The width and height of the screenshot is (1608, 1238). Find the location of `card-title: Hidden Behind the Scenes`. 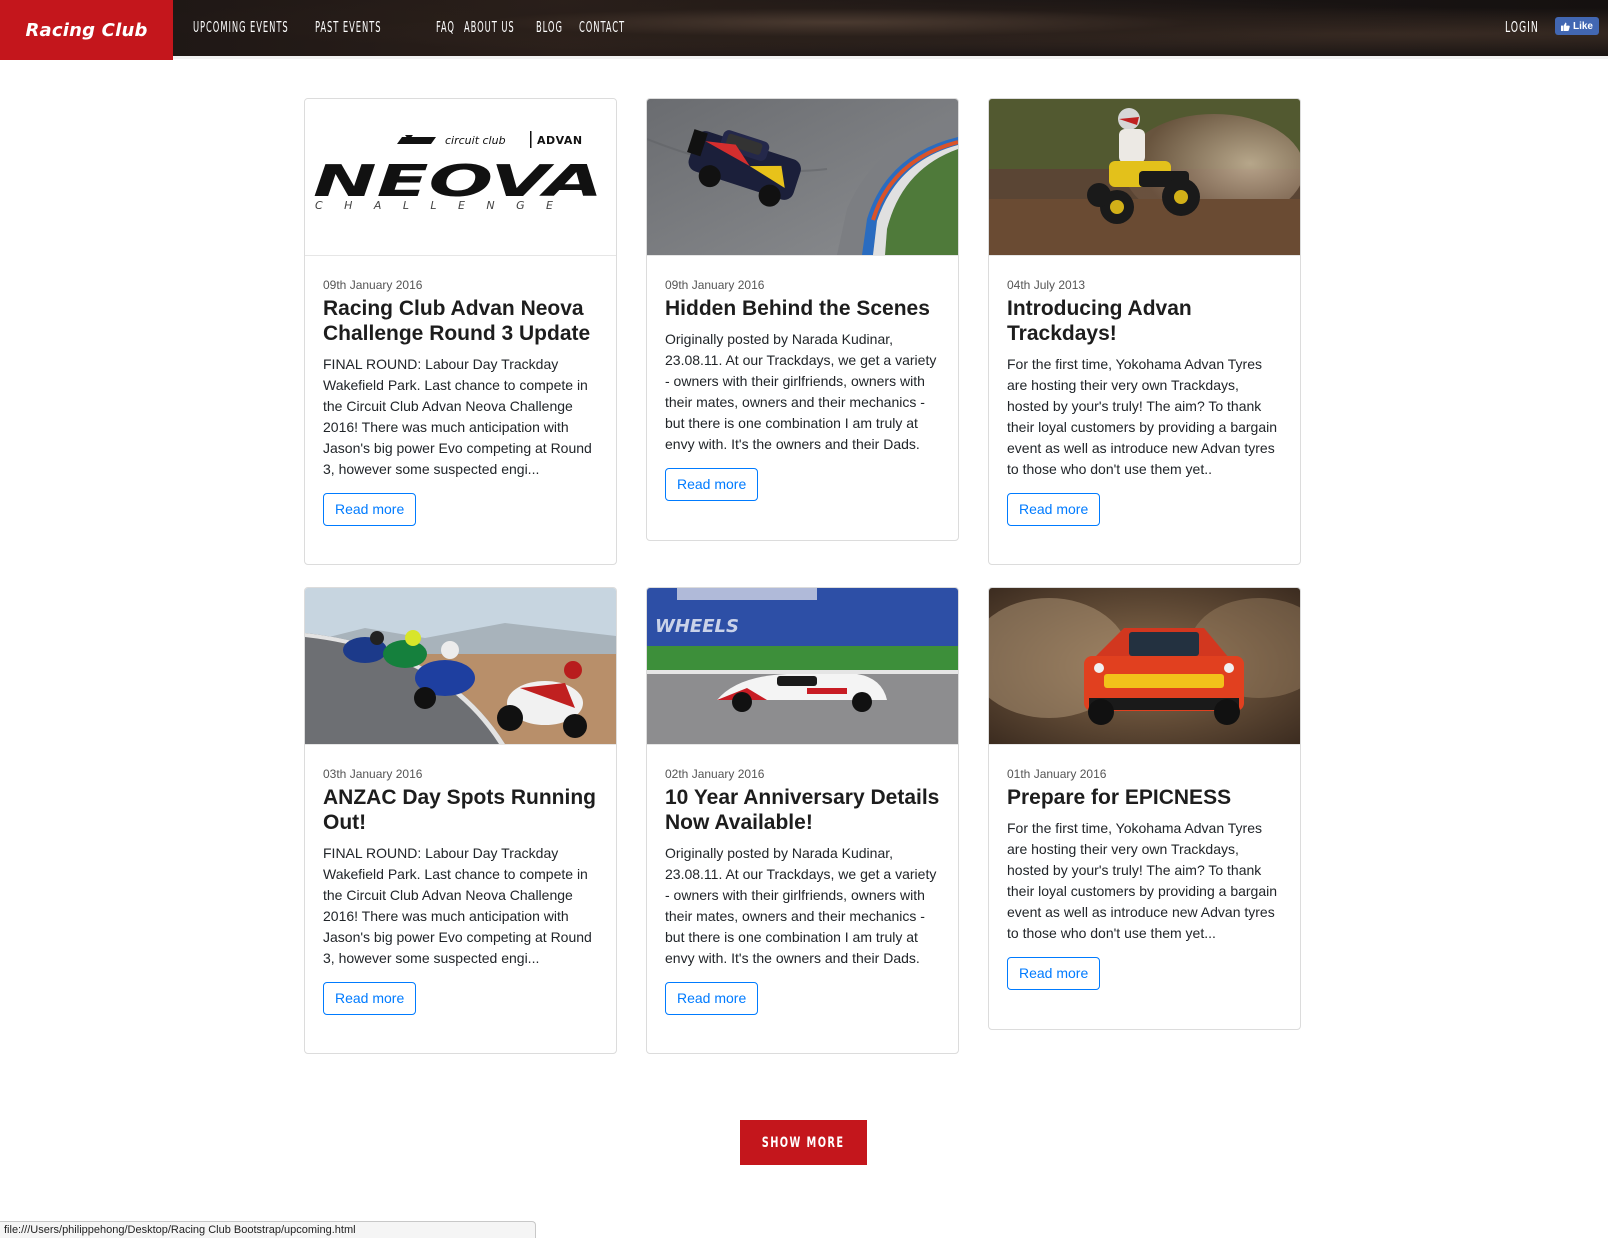

card-title: Hidden Behind the Scenes is located at coordinates (797, 308).